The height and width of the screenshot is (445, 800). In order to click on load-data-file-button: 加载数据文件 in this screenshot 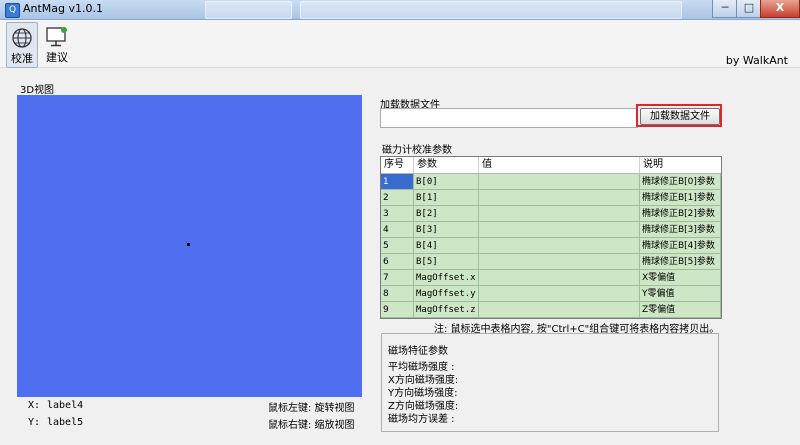, I will do `click(680, 116)`.